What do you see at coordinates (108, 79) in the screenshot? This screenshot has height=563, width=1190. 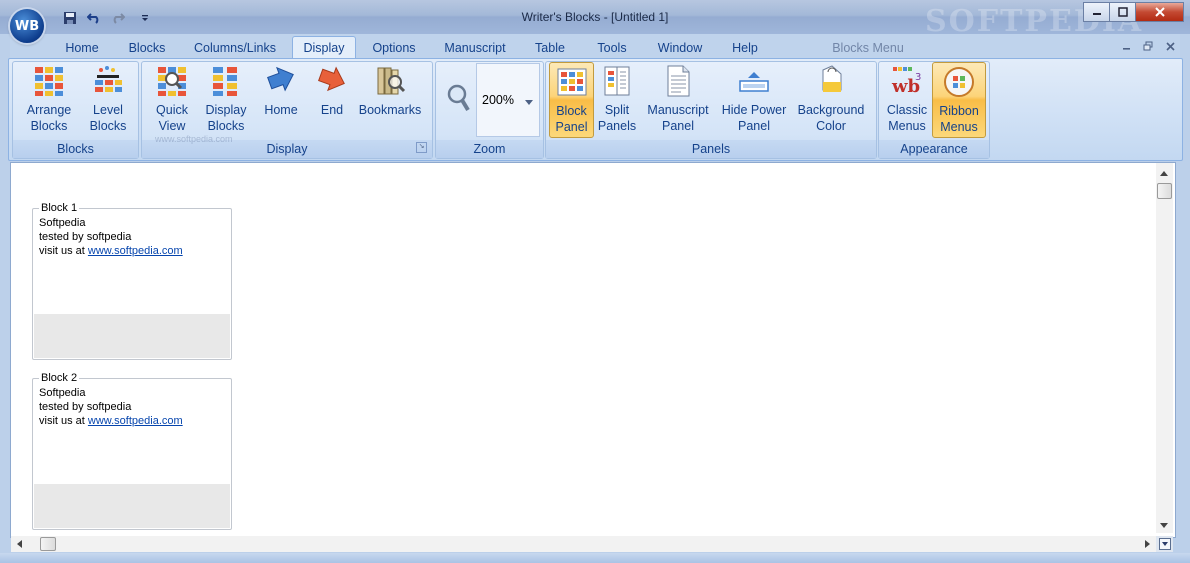 I see `level-blocks-icon` at bounding box center [108, 79].